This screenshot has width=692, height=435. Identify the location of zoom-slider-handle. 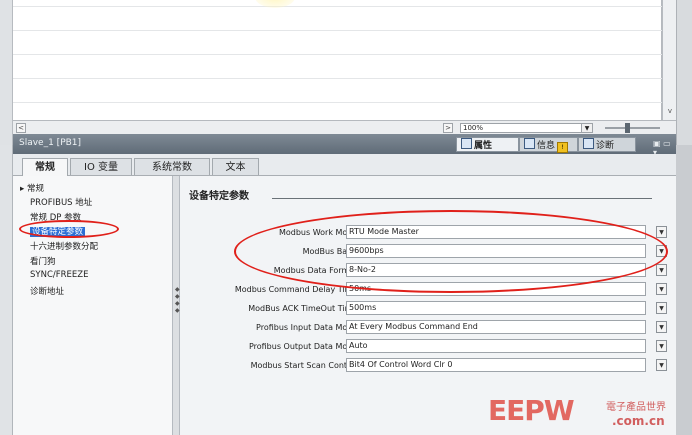
(627, 128).